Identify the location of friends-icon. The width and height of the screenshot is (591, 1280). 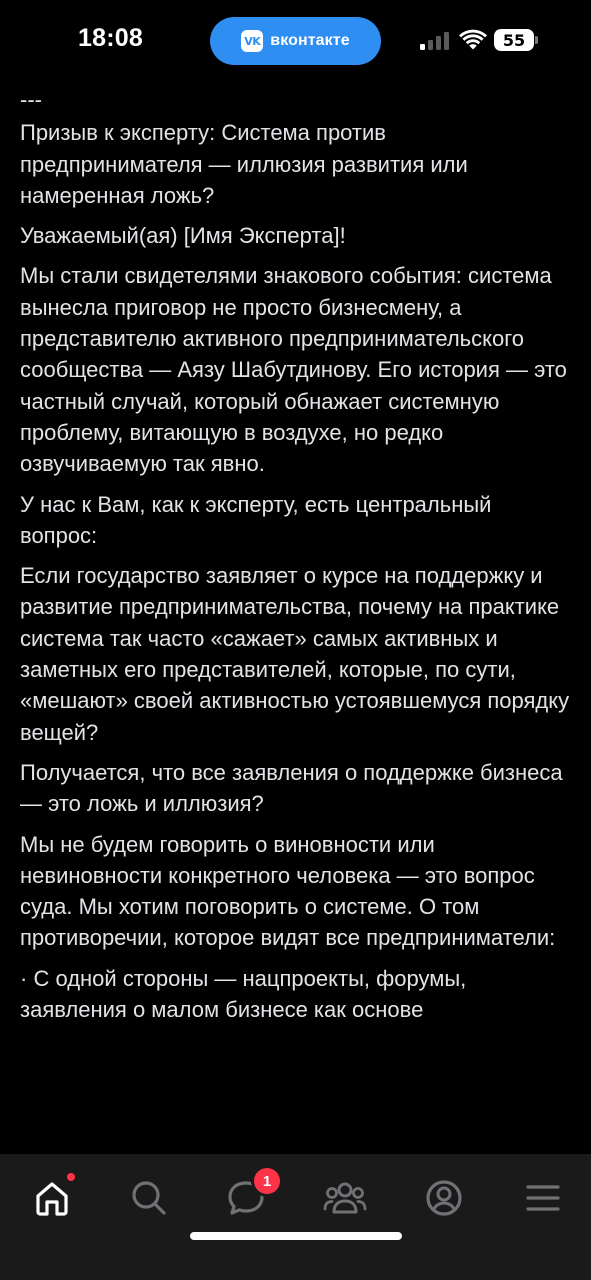
(345, 1198).